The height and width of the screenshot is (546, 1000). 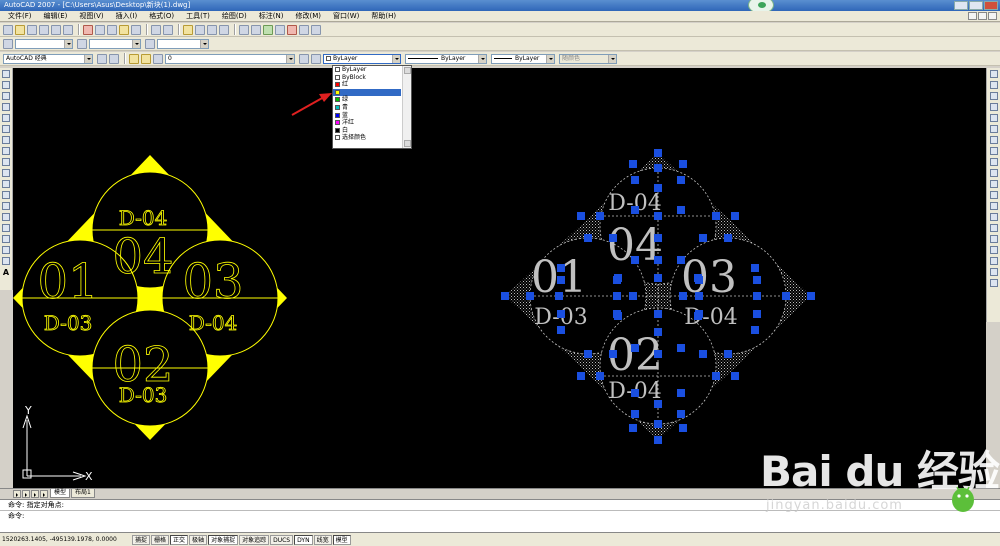 I want to click on erase-icon, so click(x=993, y=74).